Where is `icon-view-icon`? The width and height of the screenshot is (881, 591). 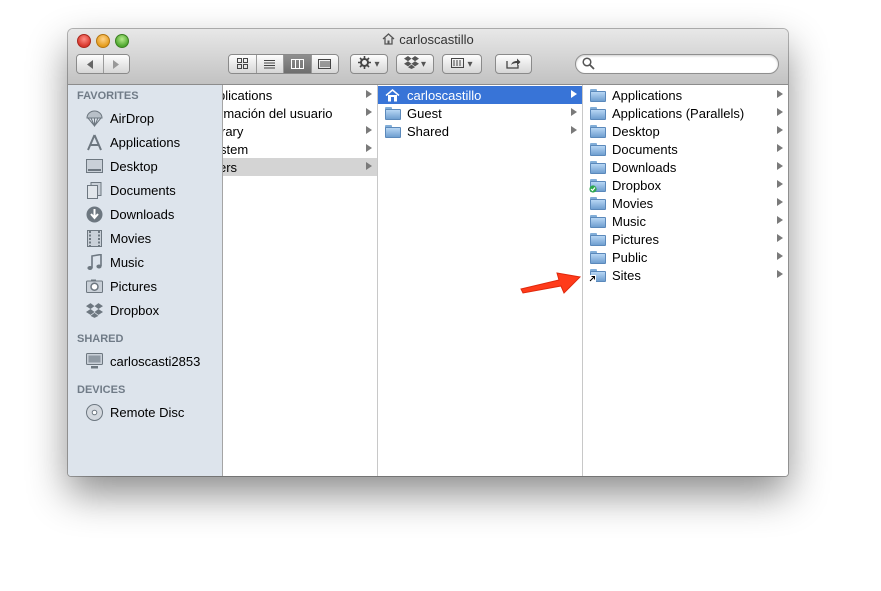
icon-view-icon is located at coordinates (242, 64).